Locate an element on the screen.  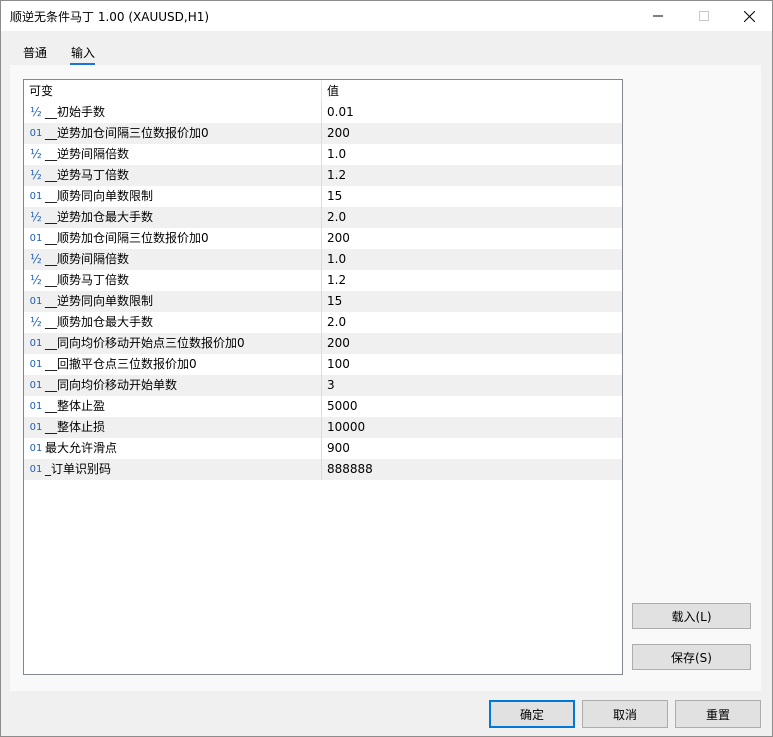
table-row: 01 __逆势同向单数限制 15 is located at coordinates (323, 301).